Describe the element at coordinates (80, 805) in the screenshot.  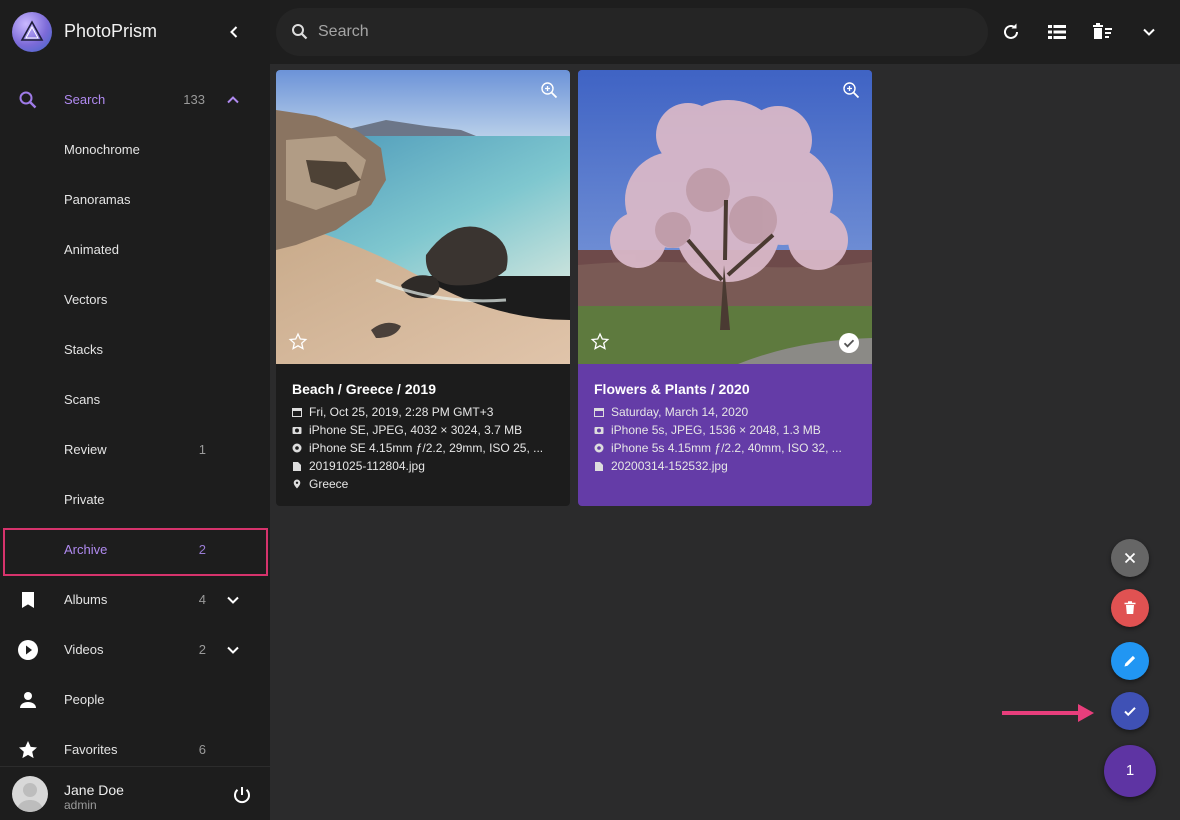
I see `user-role: admin` at that location.